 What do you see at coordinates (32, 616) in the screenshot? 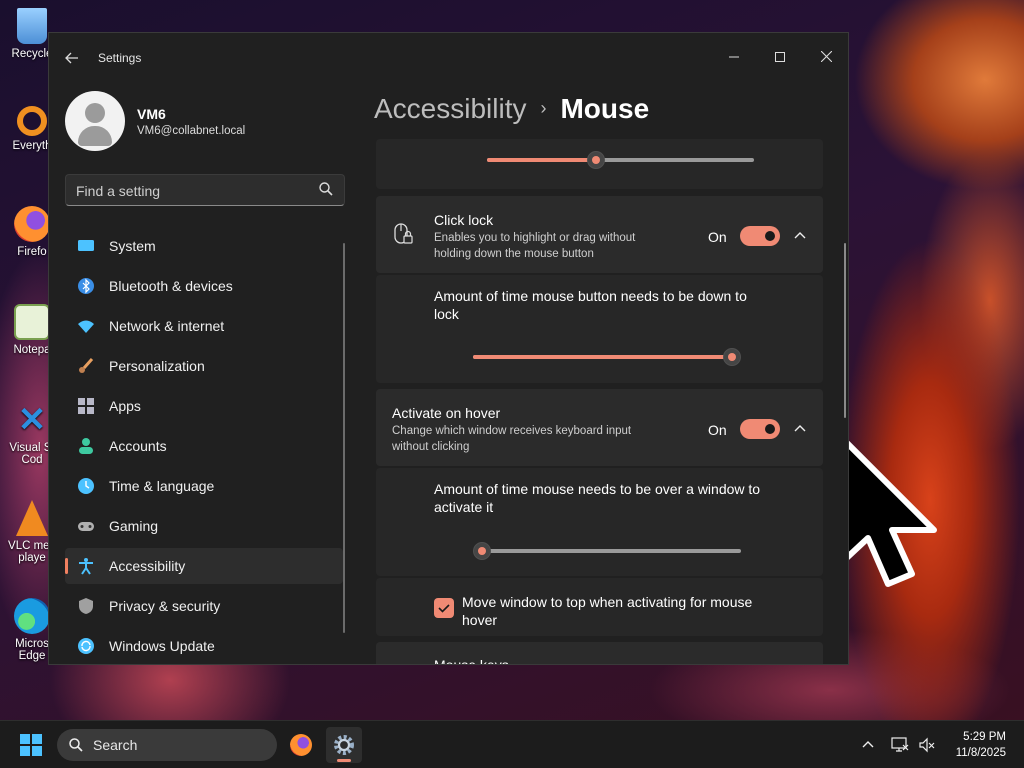
I see `edge-icon` at bounding box center [32, 616].